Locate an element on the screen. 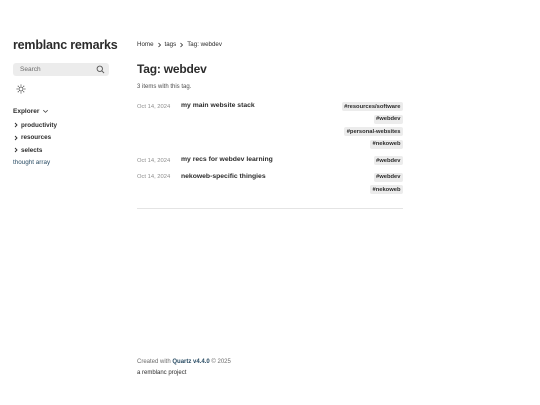  search-placeholder: Search is located at coordinates (30, 69).